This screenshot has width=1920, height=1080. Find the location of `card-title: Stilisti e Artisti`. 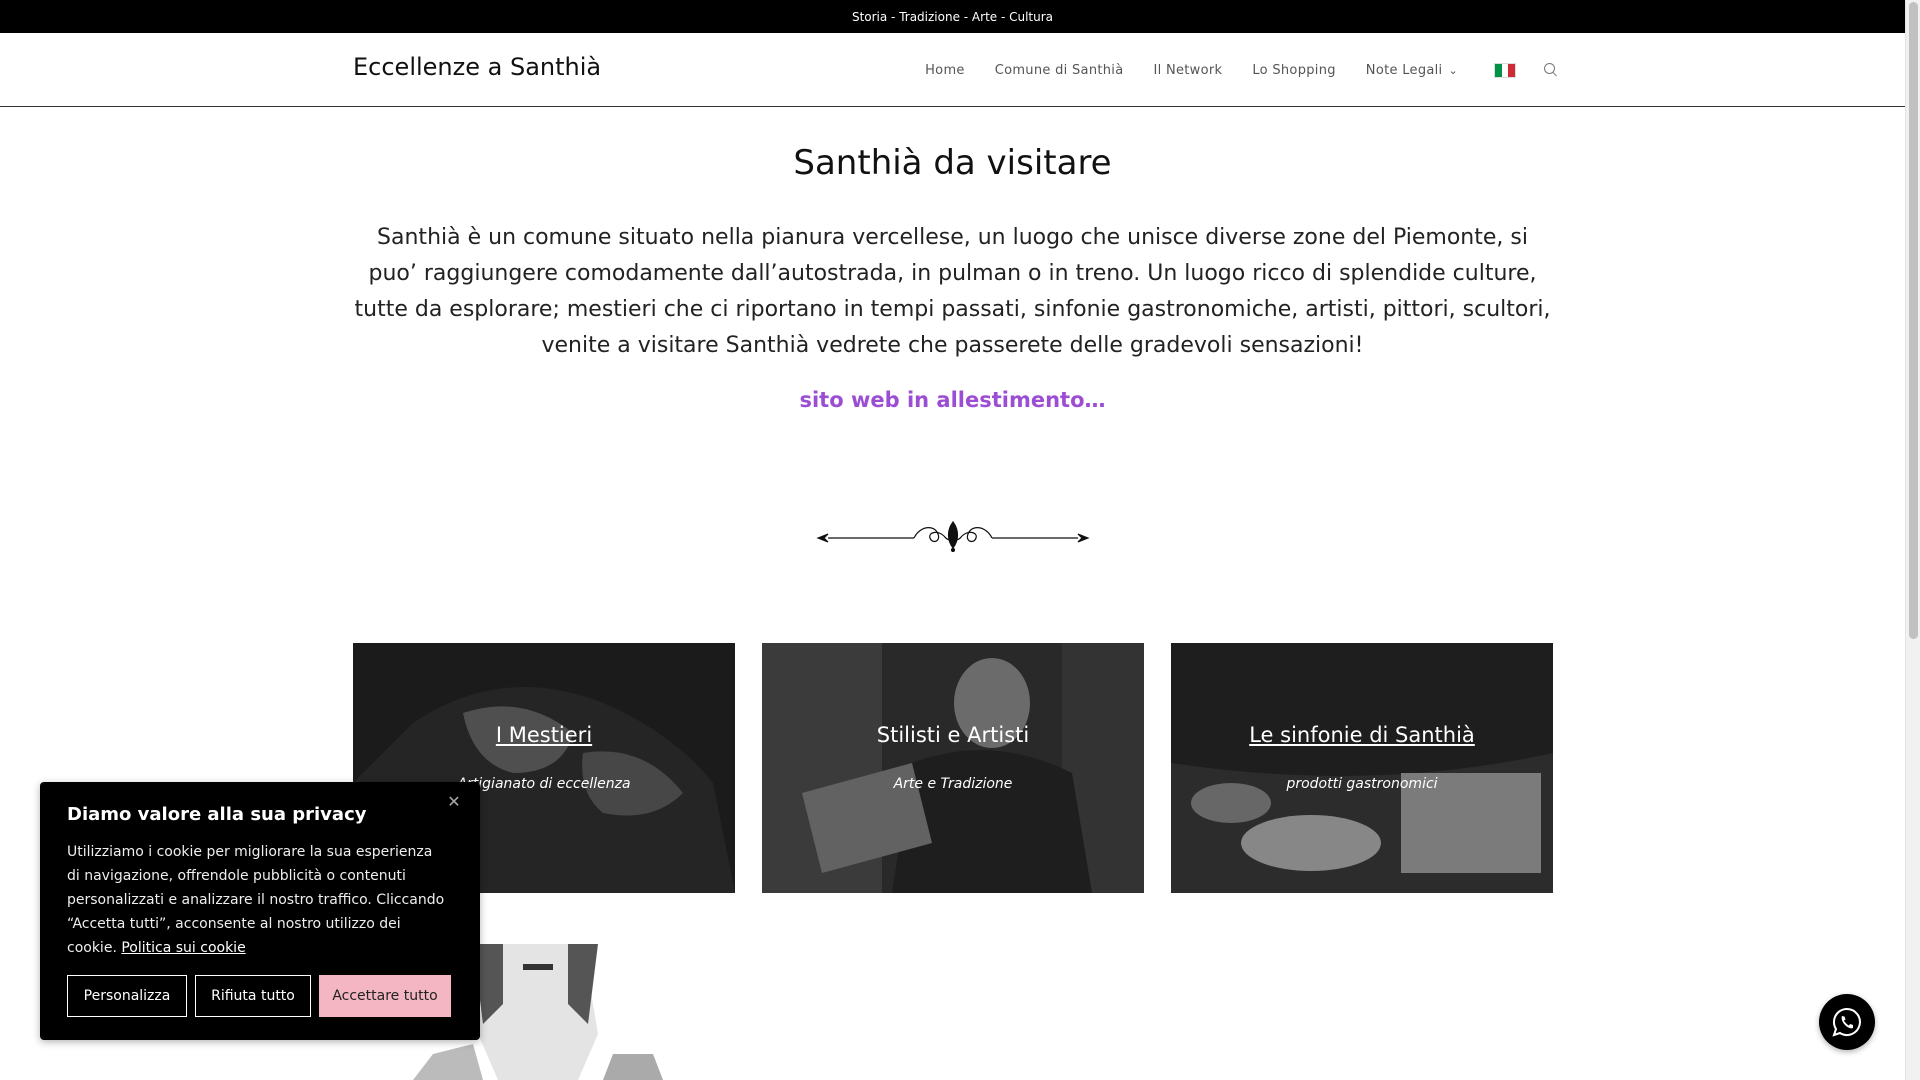

card-title: Stilisti e Artisti is located at coordinates (953, 735).